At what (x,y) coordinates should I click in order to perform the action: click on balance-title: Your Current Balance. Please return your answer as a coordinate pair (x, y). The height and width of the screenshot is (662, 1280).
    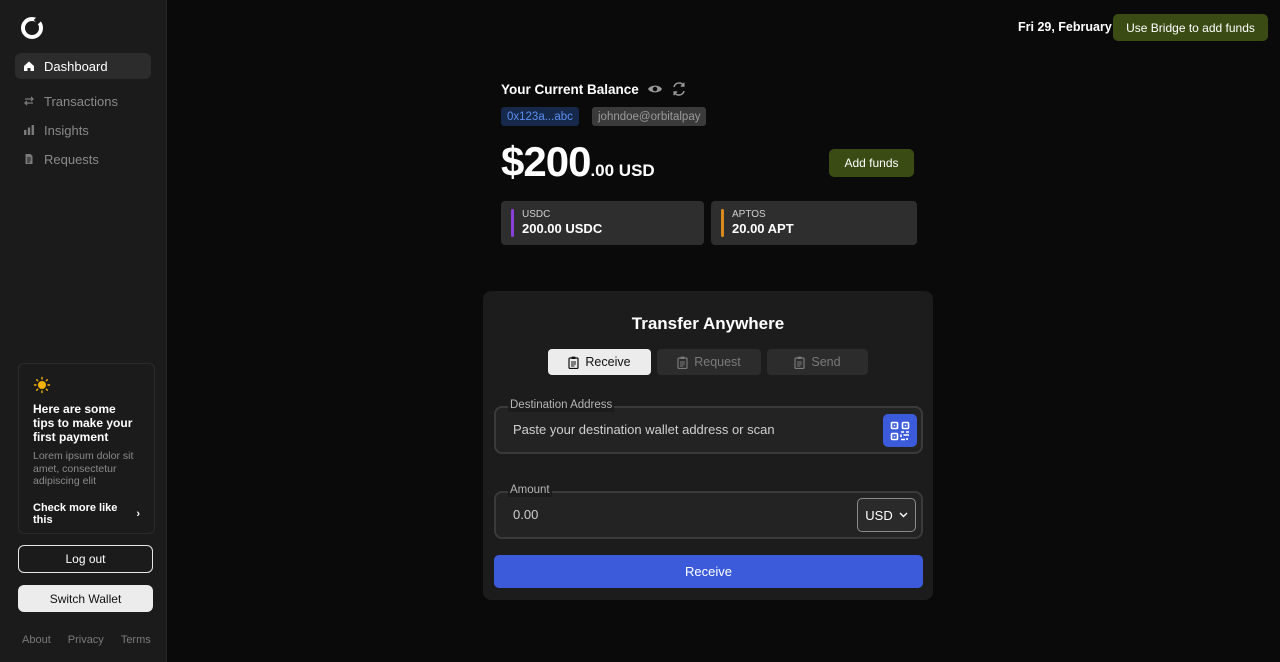
    Looking at the image, I should click on (594, 89).